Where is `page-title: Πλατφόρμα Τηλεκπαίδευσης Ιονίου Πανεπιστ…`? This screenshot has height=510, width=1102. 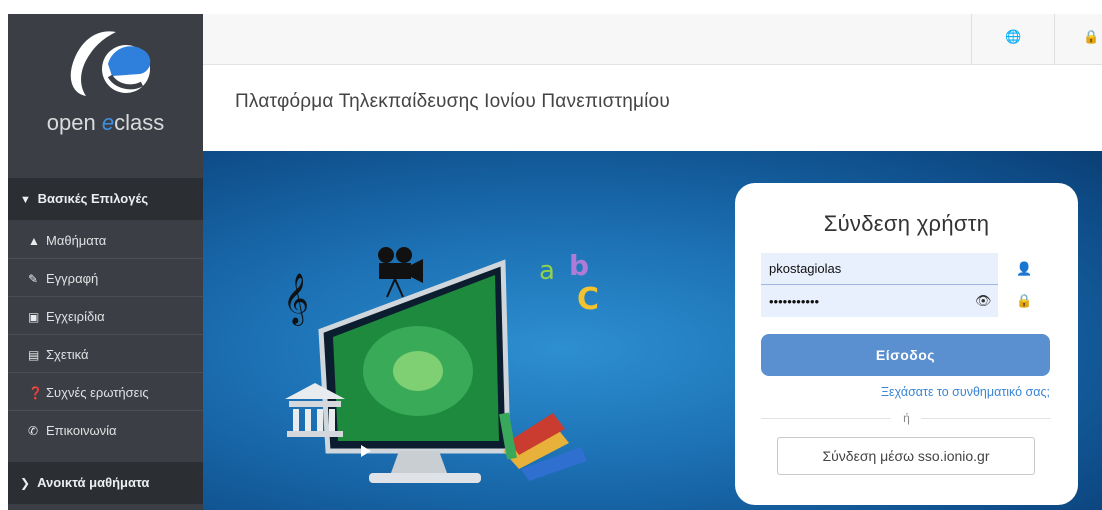
page-title: Πλατφόρμα Τηλεκπαίδευσης Ιονίου Πανεπιστ… is located at coordinates (452, 101).